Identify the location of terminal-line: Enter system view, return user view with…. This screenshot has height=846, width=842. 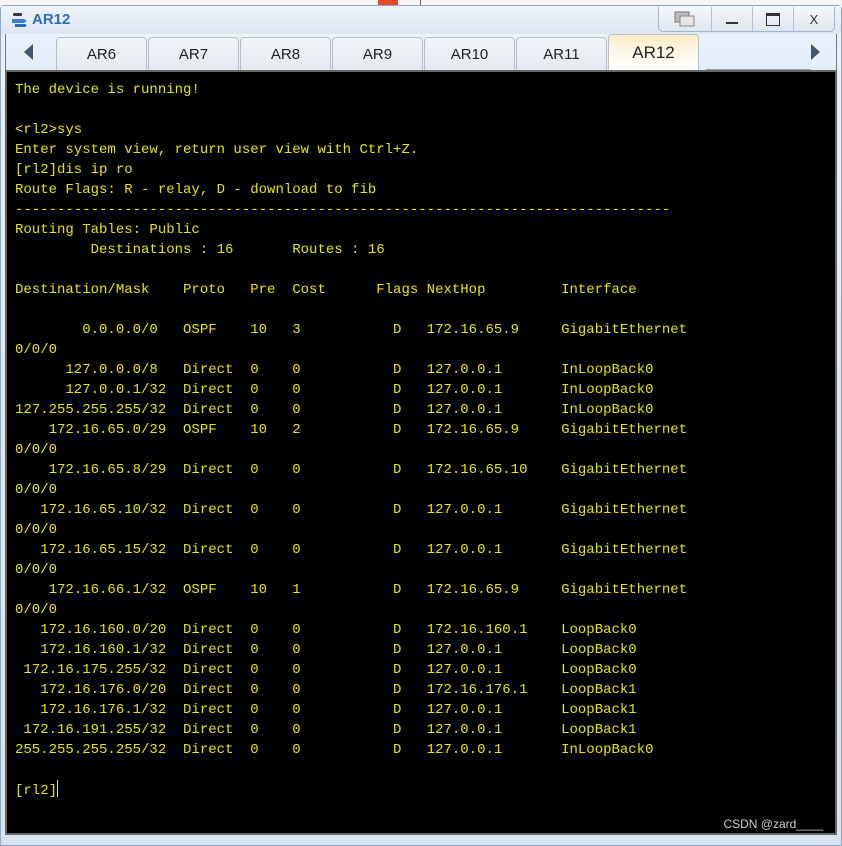
(217, 150).